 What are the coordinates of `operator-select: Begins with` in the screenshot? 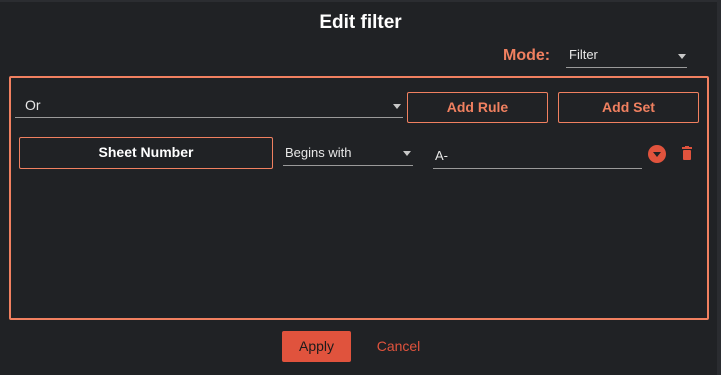 It's located at (348, 154).